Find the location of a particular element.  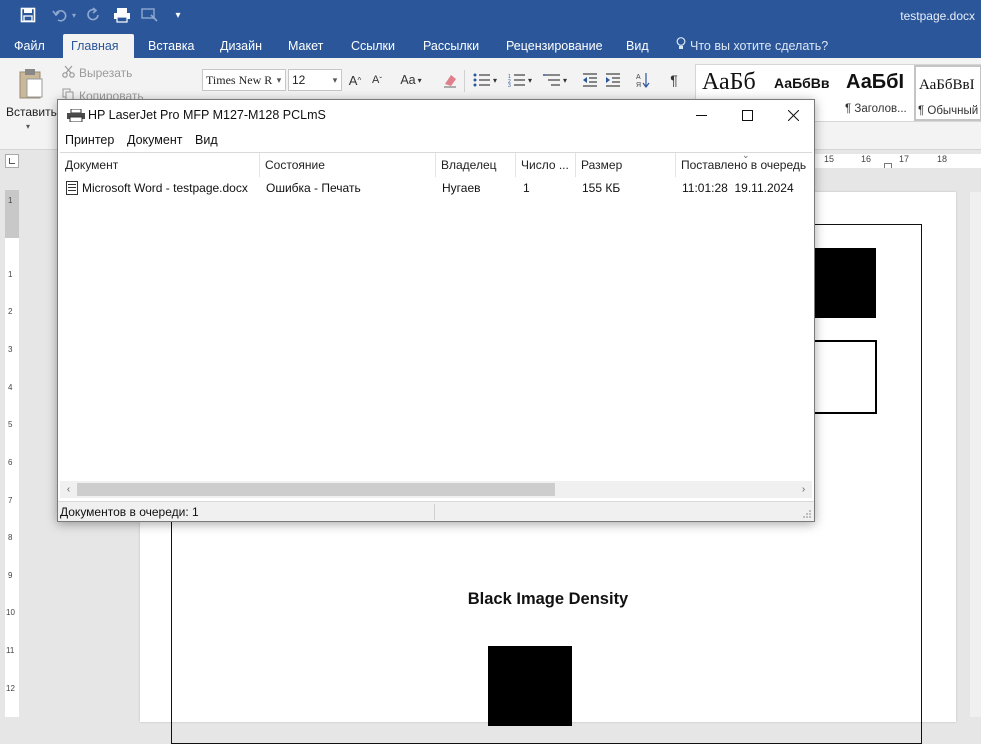

close-icon is located at coordinates (793, 115).